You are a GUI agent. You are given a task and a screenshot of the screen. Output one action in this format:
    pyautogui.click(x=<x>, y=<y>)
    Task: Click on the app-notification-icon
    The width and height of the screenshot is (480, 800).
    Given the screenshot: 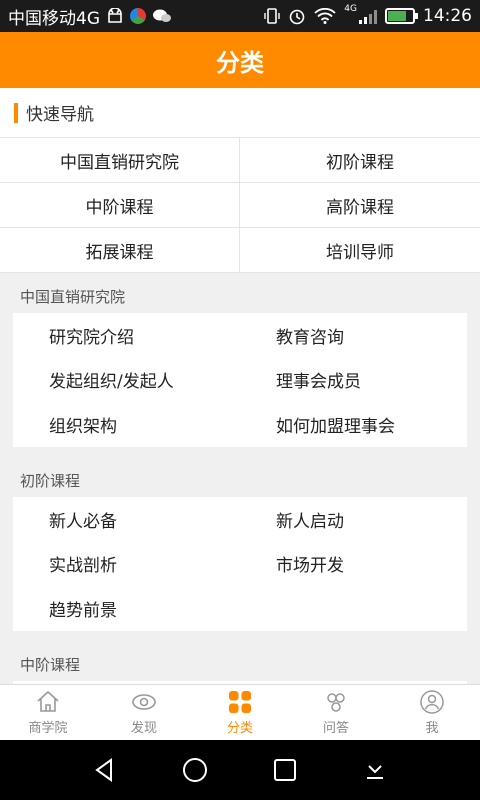 What is the action you would take?
    pyautogui.click(x=138, y=16)
    